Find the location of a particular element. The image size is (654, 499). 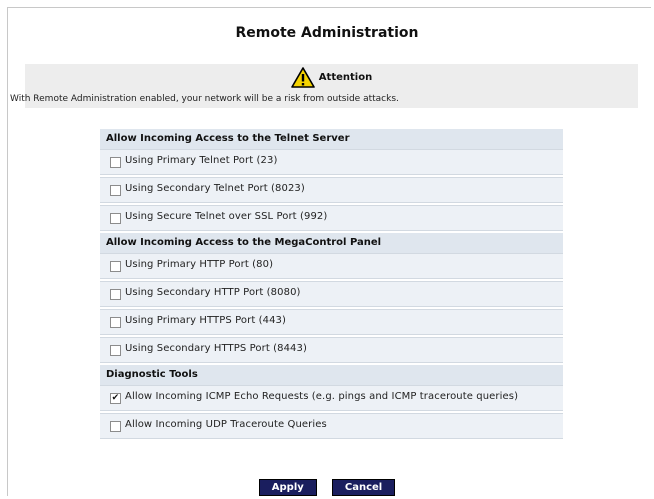

attention-heading: Attention is located at coordinates (345, 77).